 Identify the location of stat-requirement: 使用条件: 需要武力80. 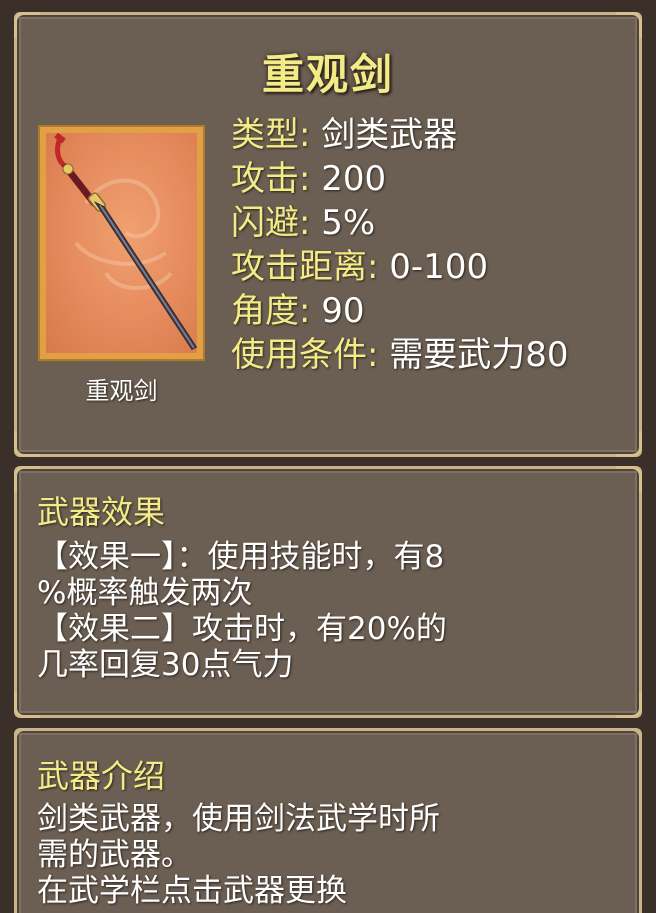
(400, 355).